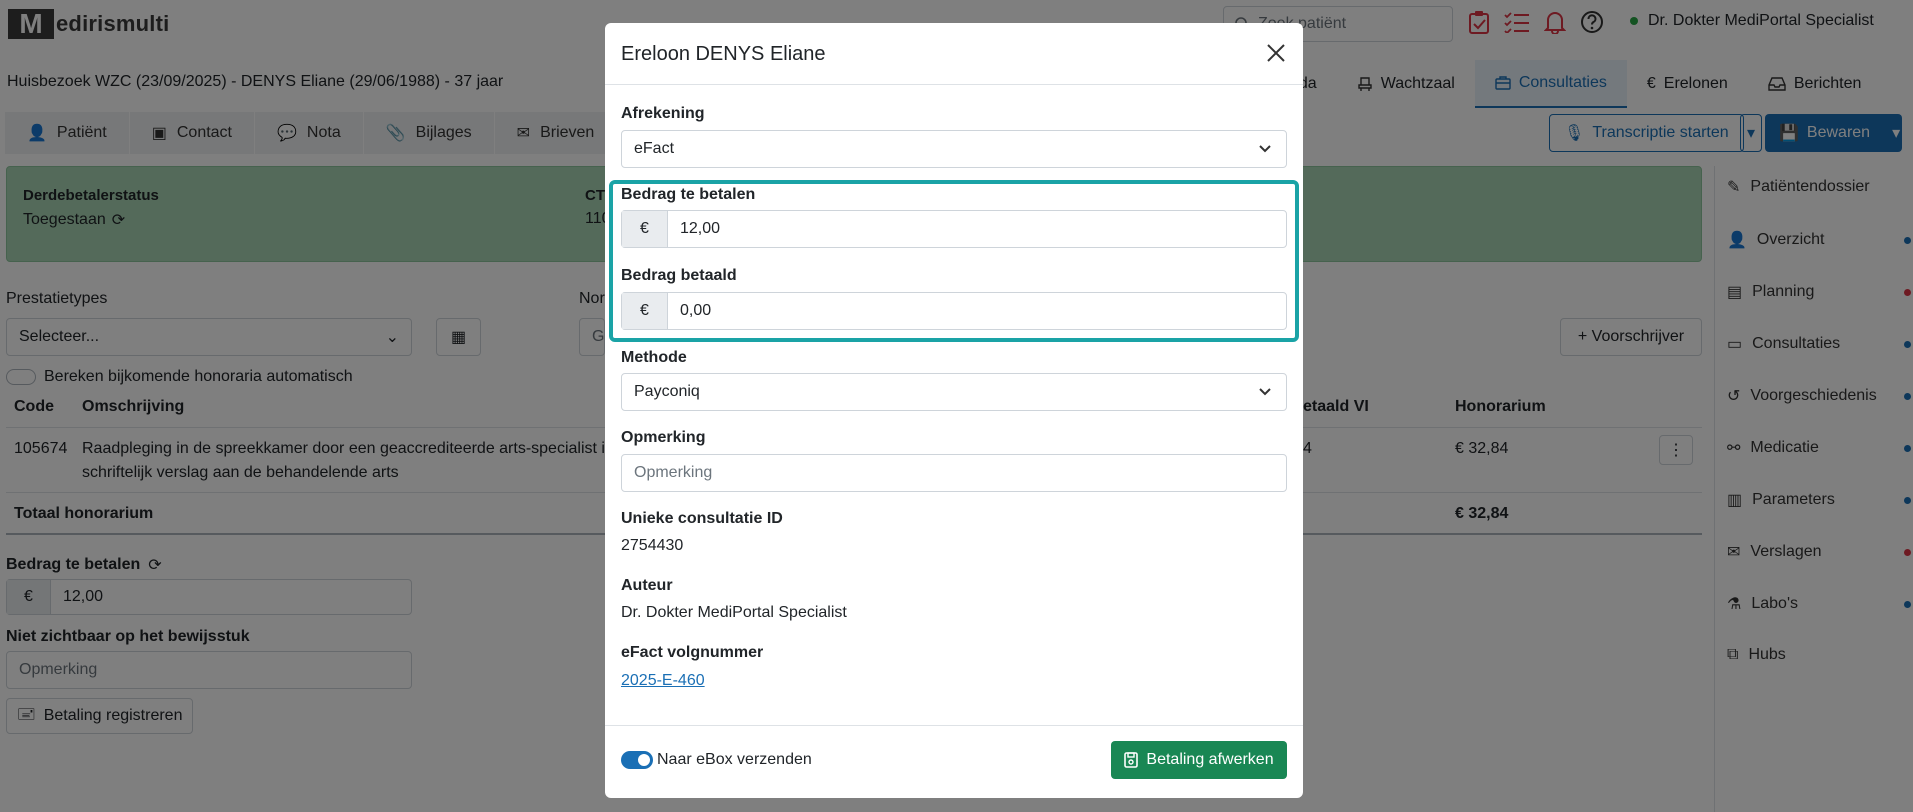 This screenshot has width=1913, height=812. What do you see at coordinates (954, 229) in the screenshot?
I see `te-betalen-input: € 12,00` at bounding box center [954, 229].